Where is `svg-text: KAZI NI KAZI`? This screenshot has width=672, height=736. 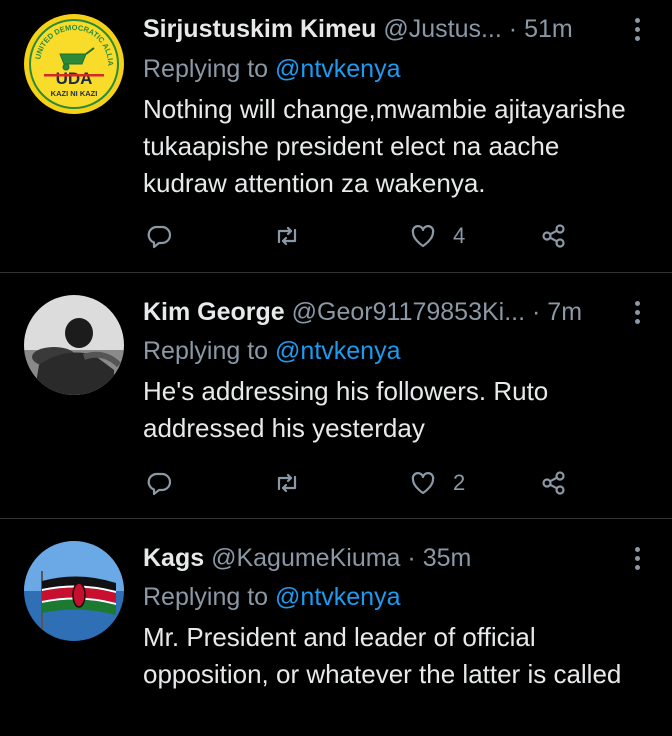
svg-text: KAZI NI KAZI is located at coordinates (74, 93).